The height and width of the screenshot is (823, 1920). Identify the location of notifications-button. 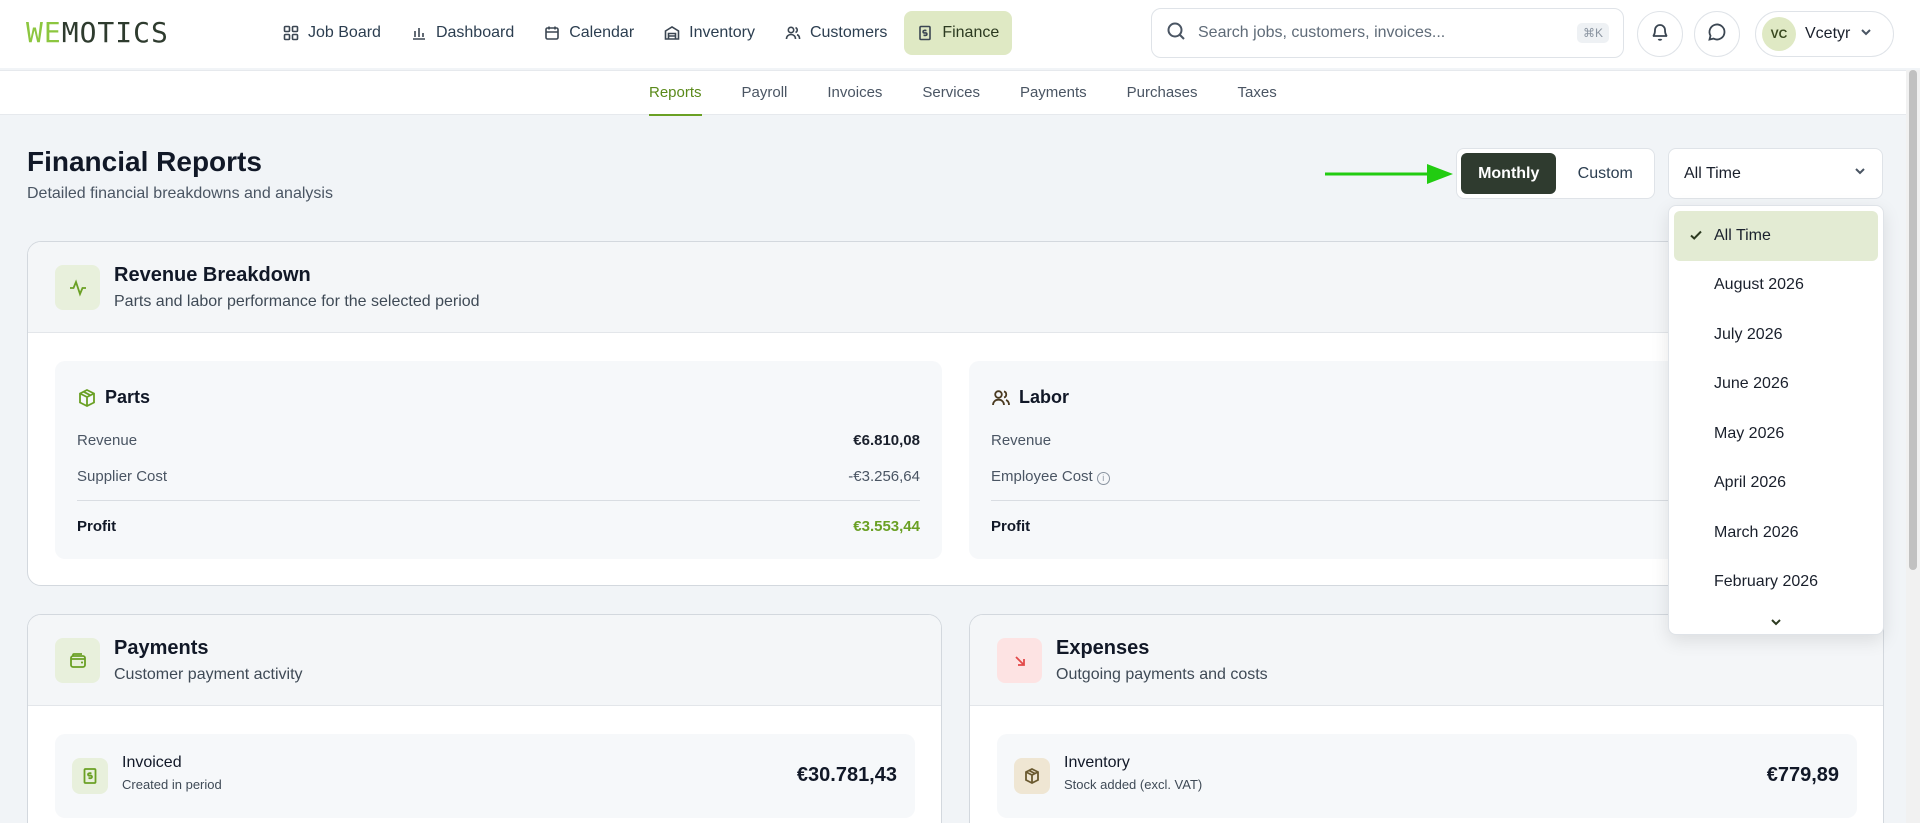
(1660, 34).